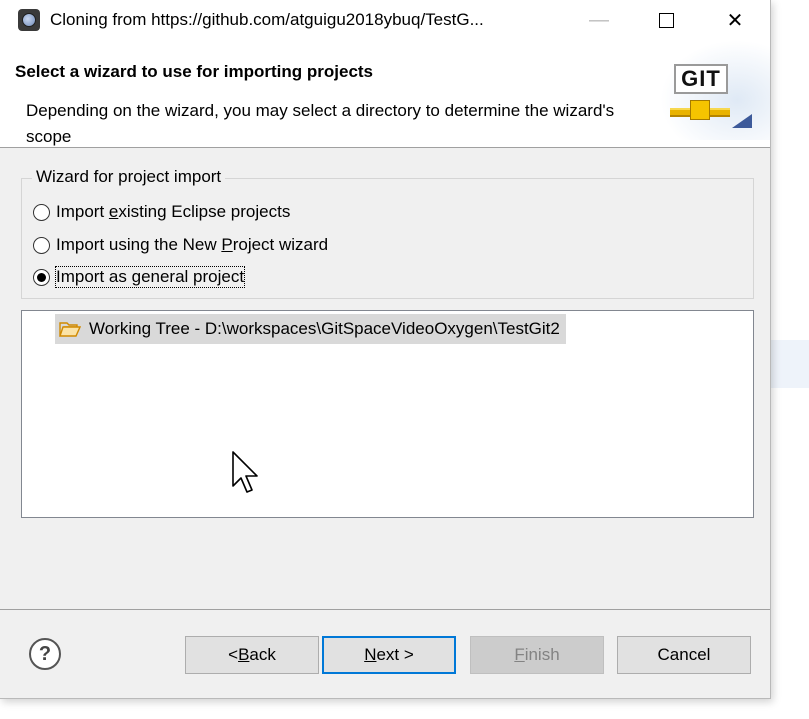 The height and width of the screenshot is (719, 809). I want to click on radio-label: Import using the New Project wizard, so click(192, 244).